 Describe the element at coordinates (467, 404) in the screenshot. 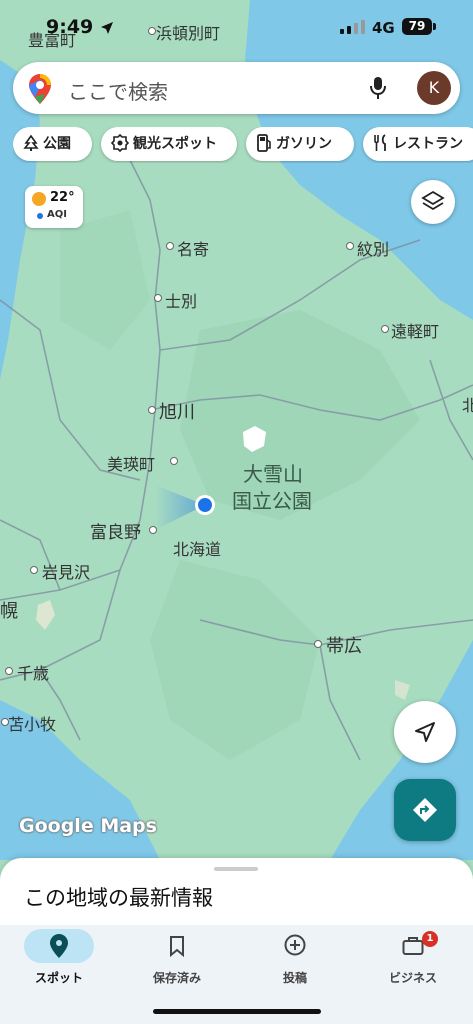

I see `place-label-kita: 北` at that location.